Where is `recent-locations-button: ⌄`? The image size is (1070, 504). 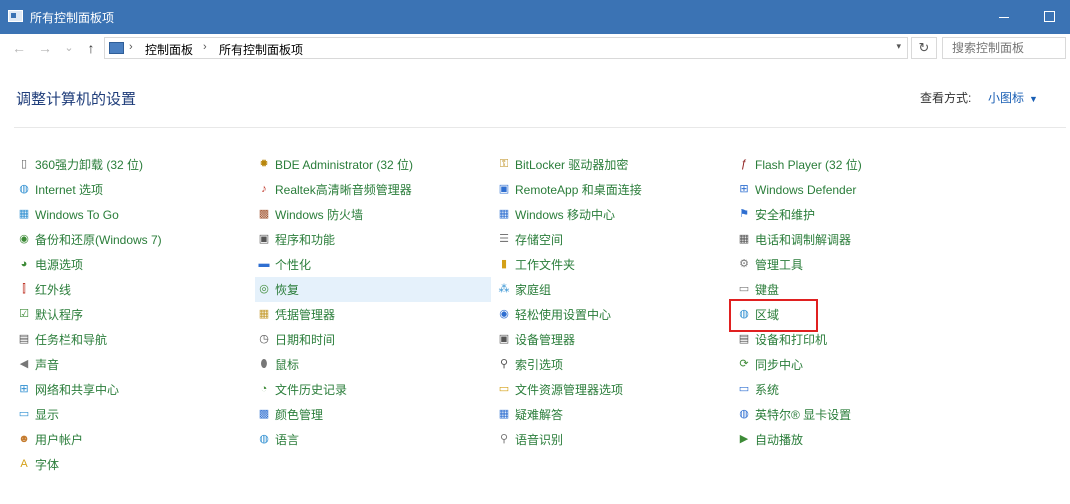 recent-locations-button: ⌄ is located at coordinates (69, 48).